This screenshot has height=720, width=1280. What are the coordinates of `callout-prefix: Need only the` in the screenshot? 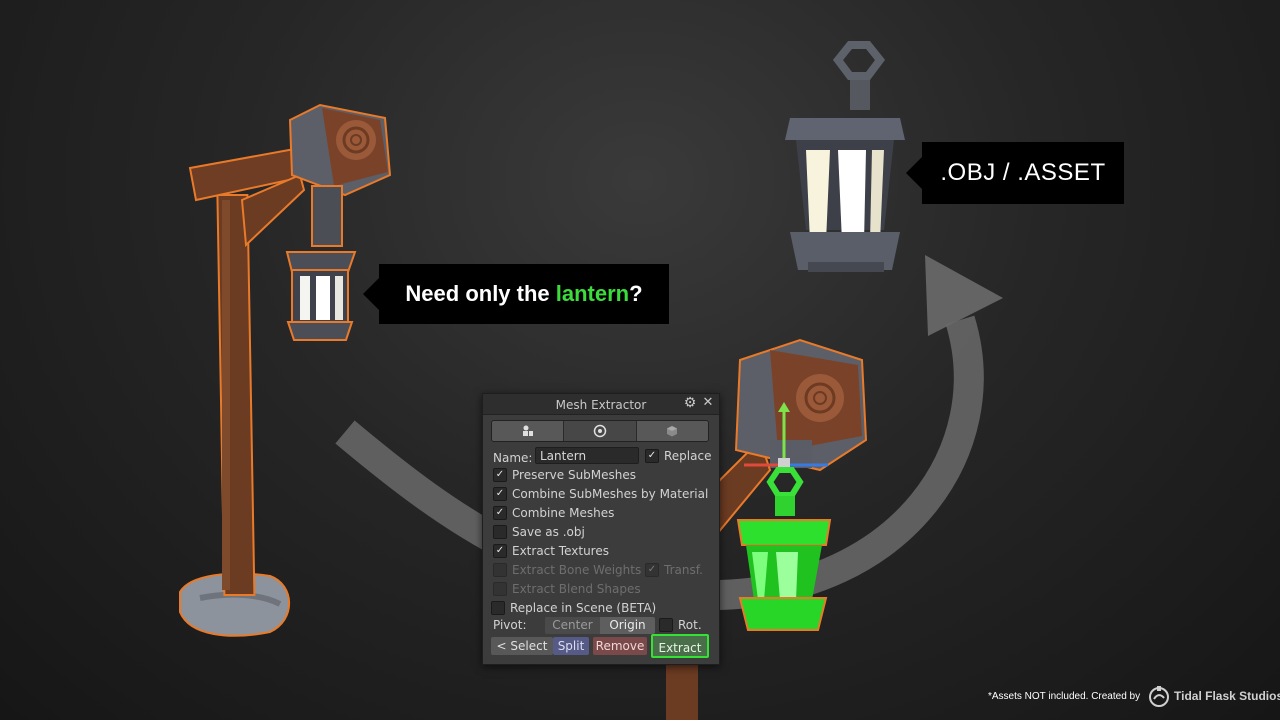 It's located at (480, 293).